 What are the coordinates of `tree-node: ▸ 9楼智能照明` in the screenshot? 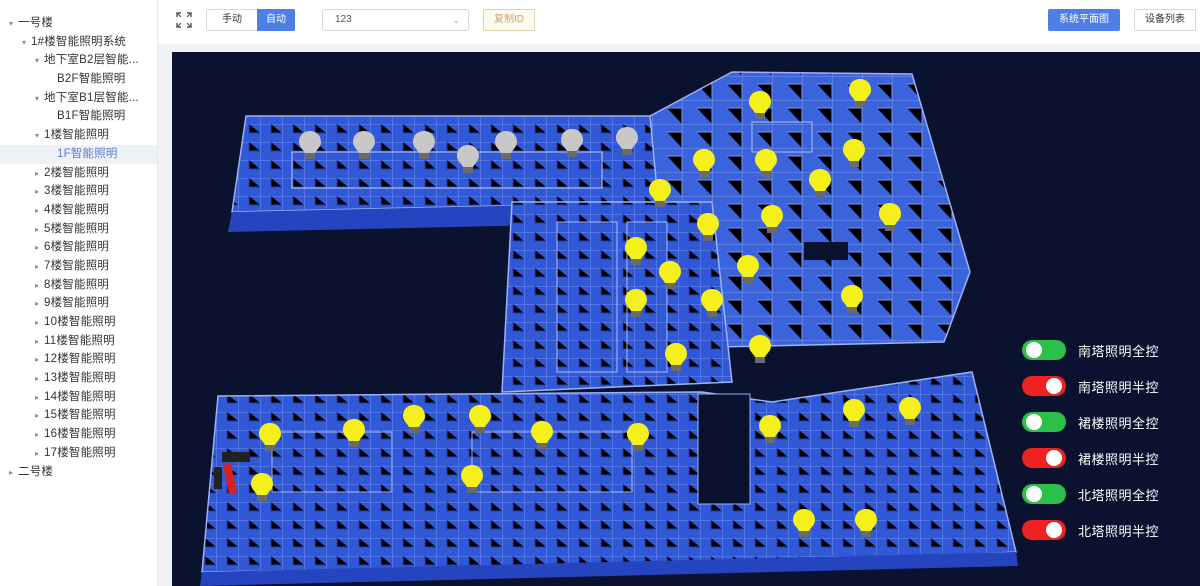 It's located at (78, 303).